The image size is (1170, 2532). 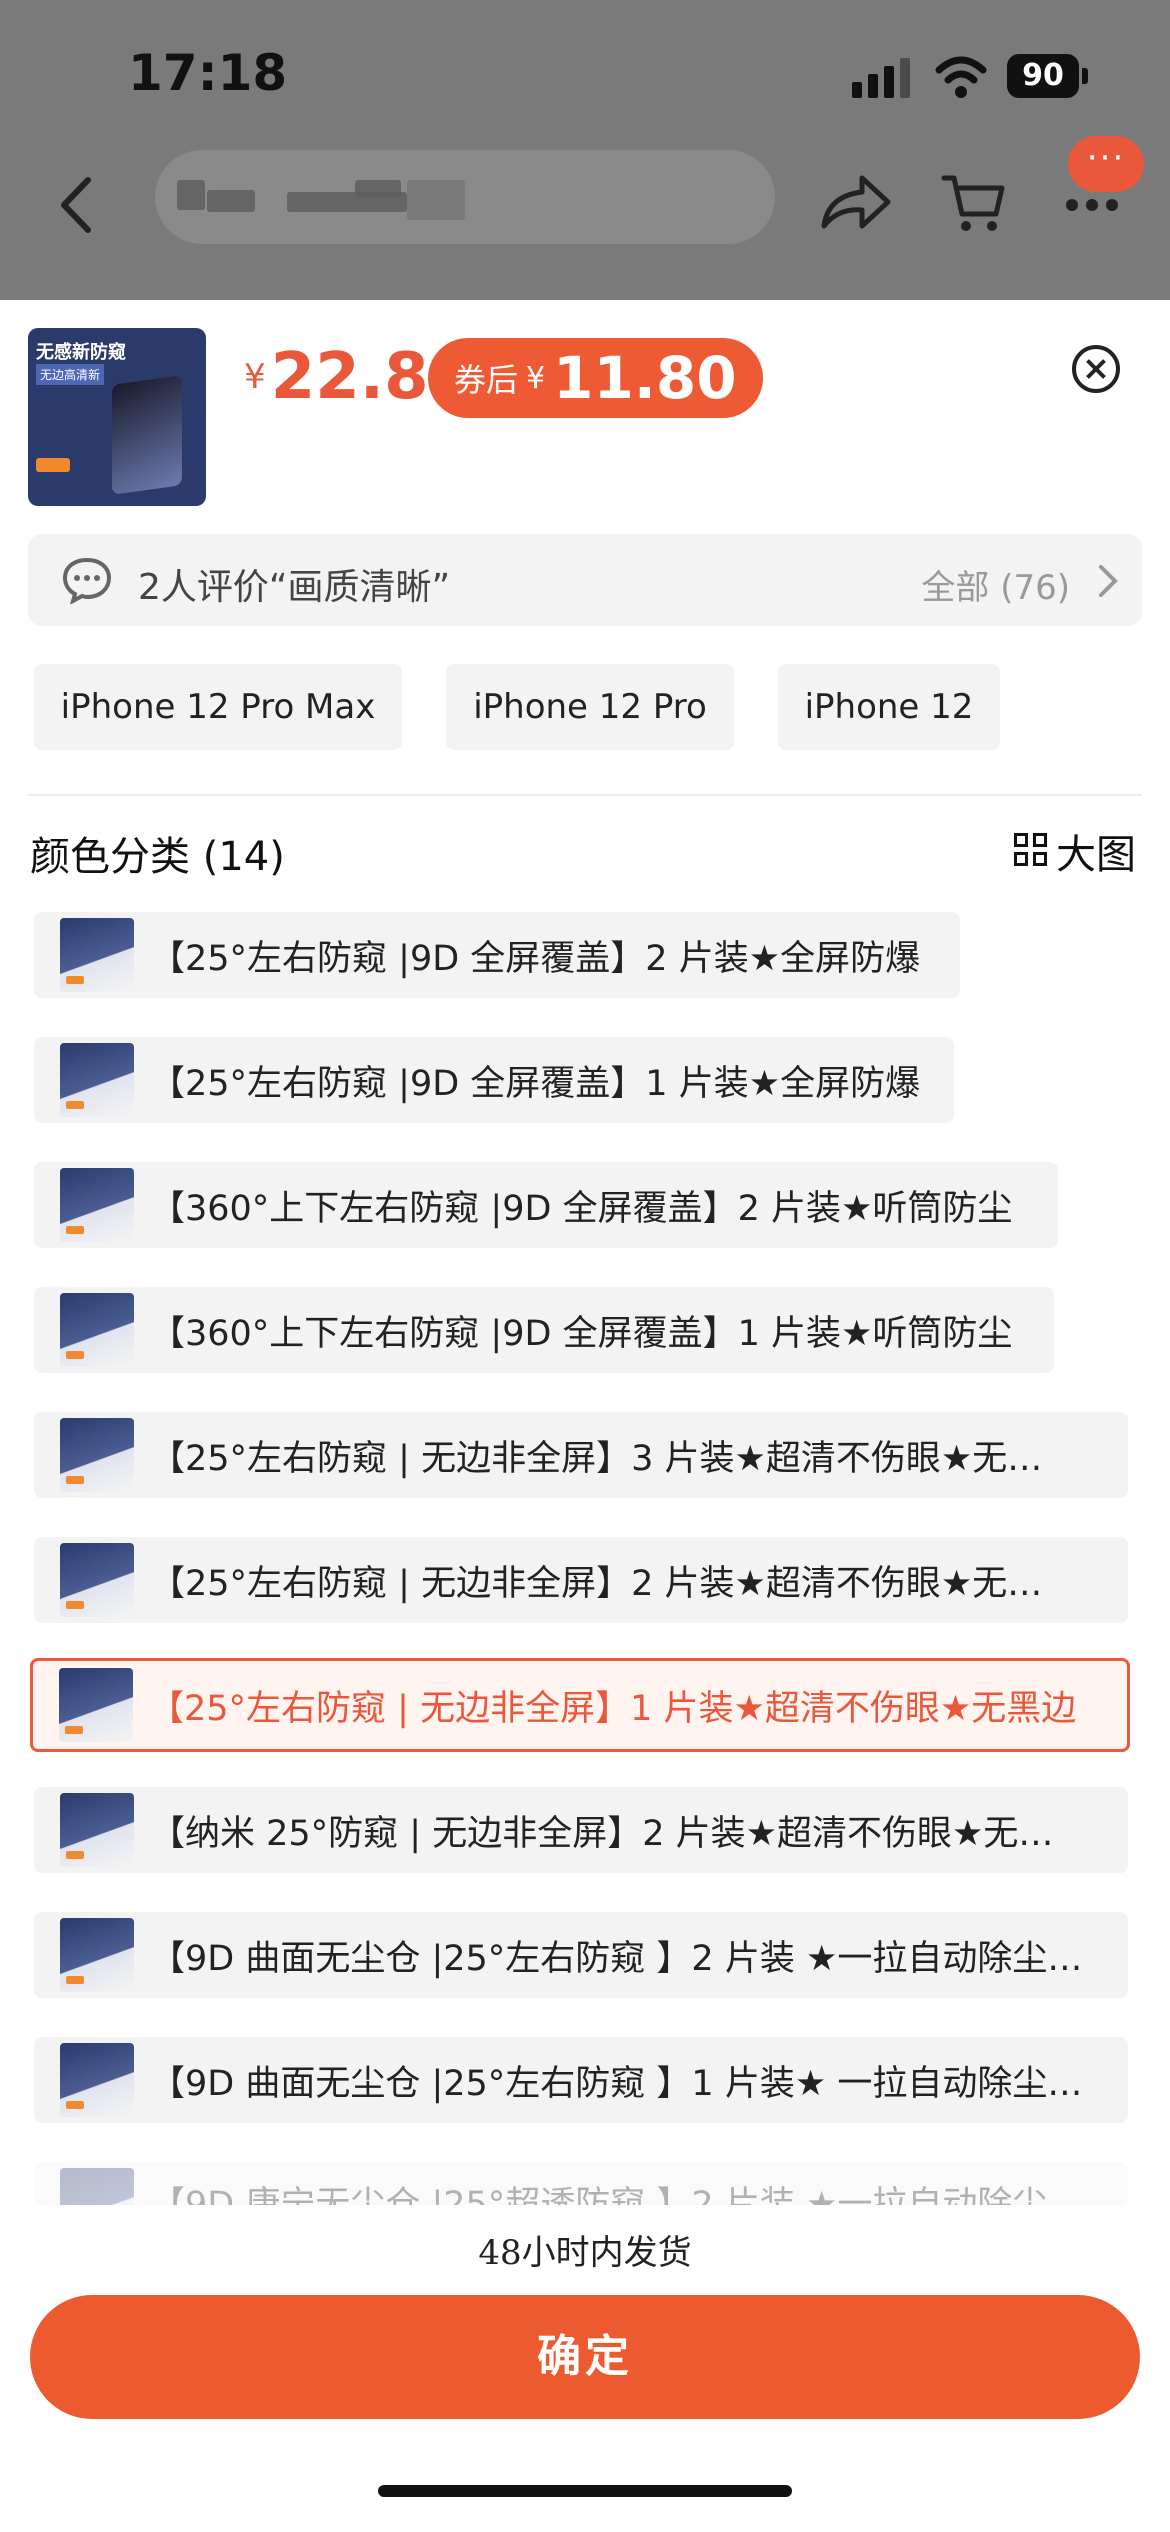 I want to click on top-nav, so click(x=585, y=205).